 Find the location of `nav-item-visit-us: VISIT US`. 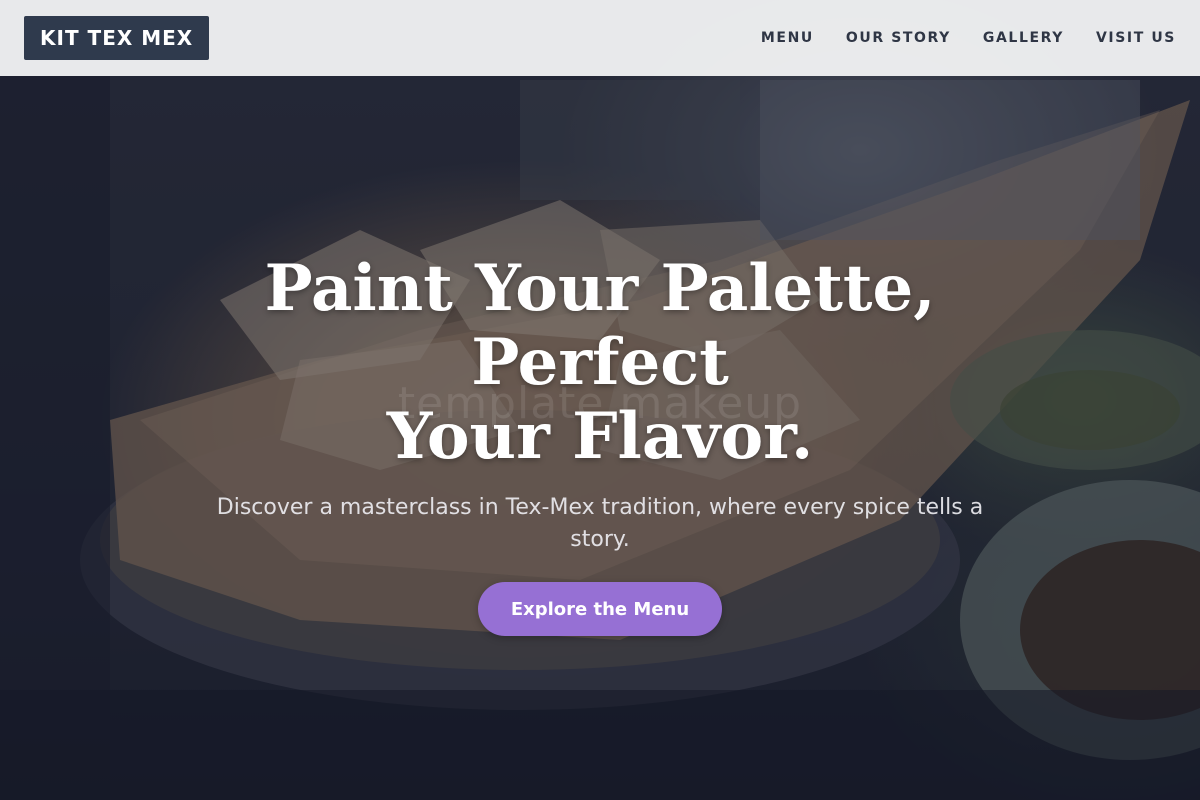

nav-item-visit-us: VISIT US is located at coordinates (1136, 38).